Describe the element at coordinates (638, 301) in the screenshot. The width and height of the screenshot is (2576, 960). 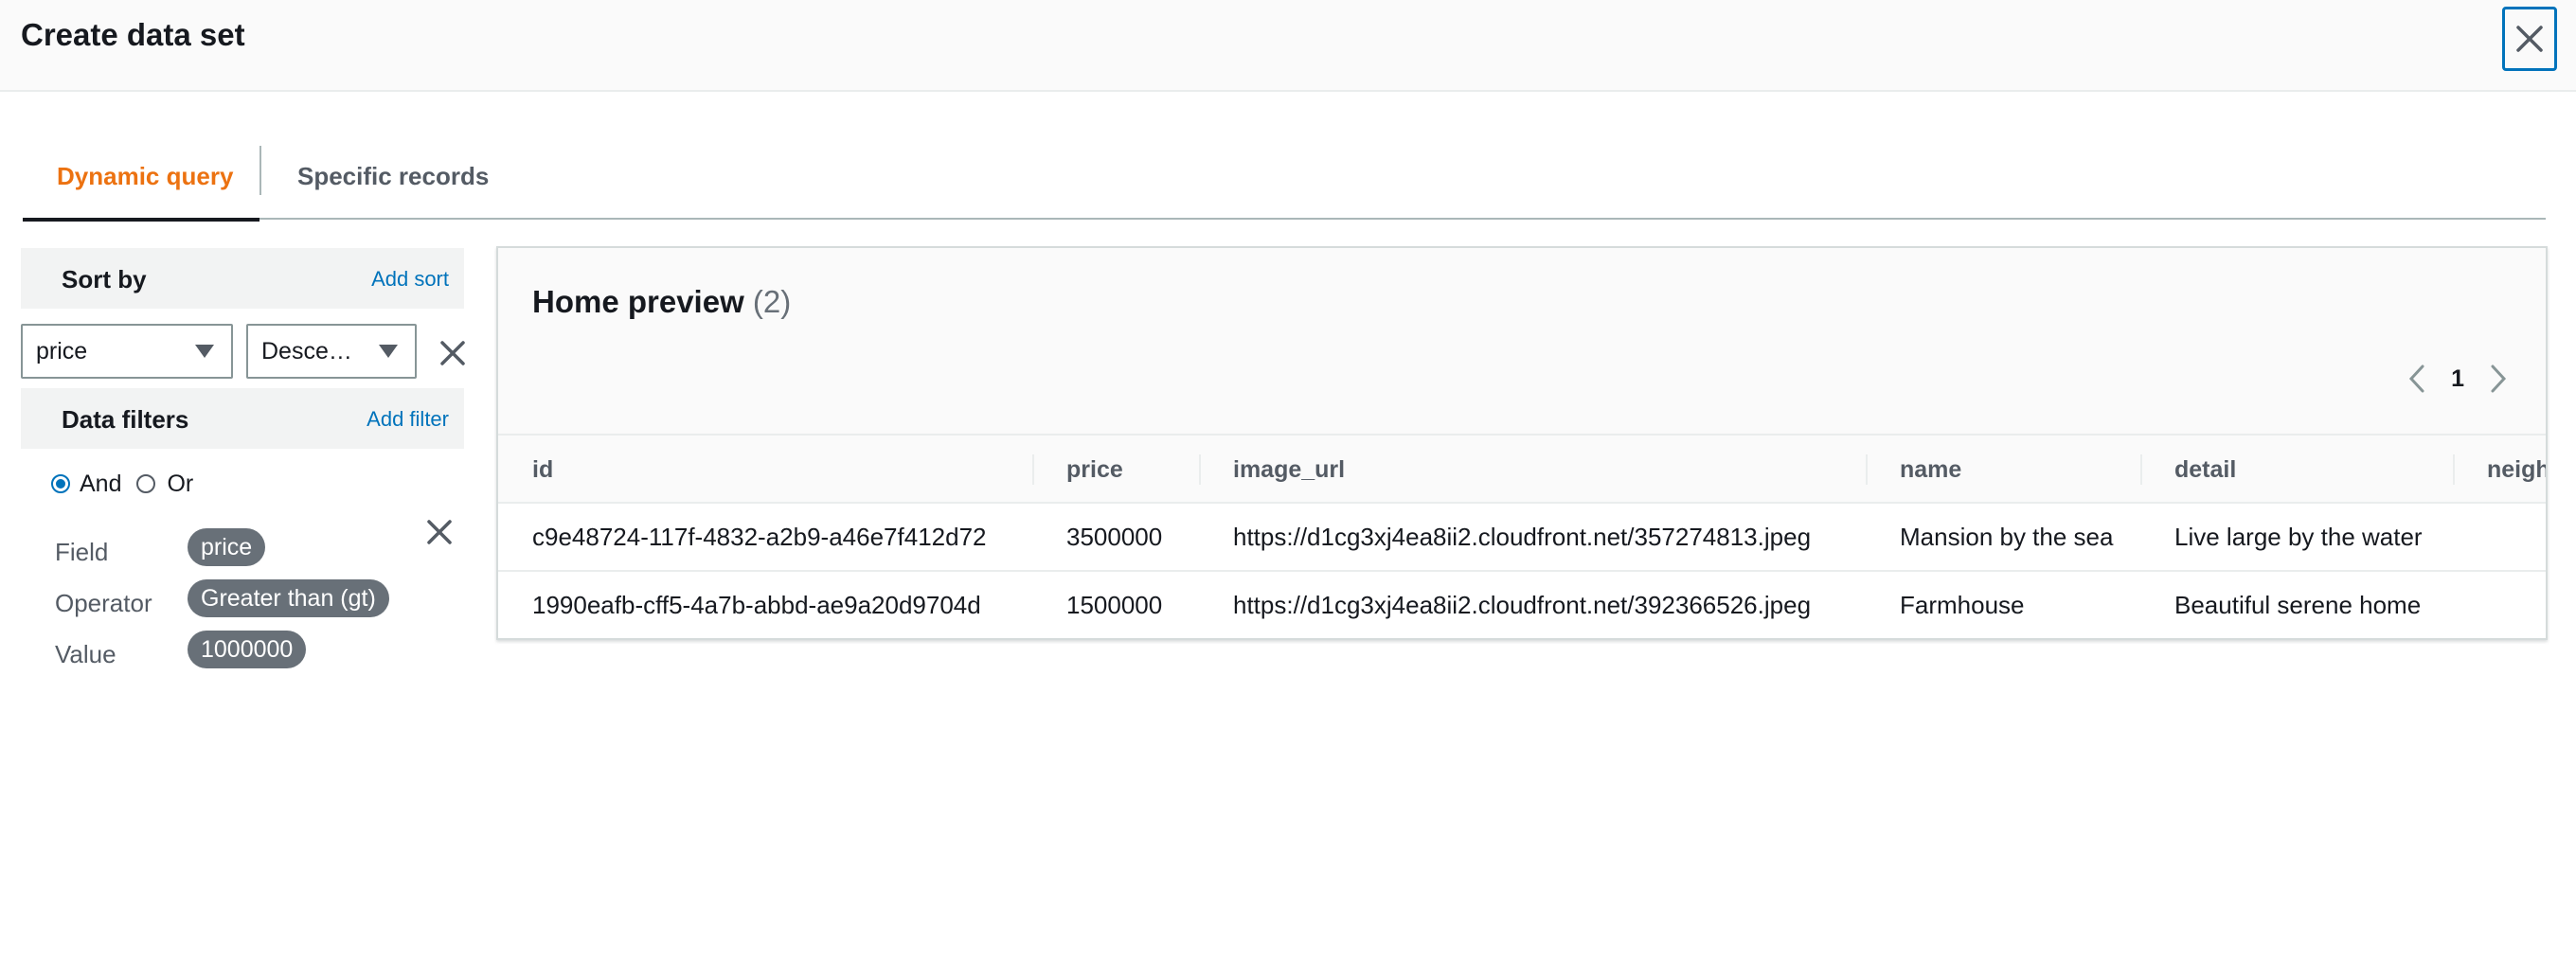
I see `panel-title-text: Home preview` at that location.